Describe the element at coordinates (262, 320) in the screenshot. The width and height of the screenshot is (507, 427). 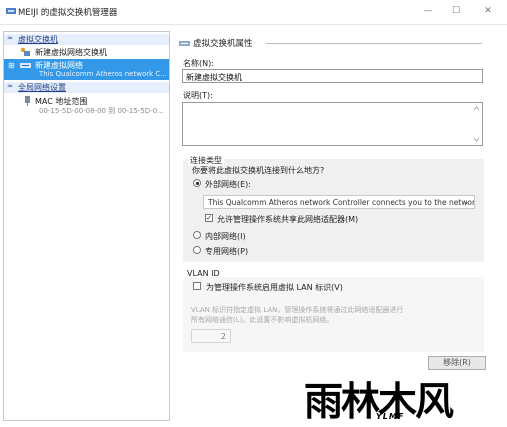
I see `vlan-description-line2: 所有网络通信(L)。此设置不影响虚拟机网络。` at that location.